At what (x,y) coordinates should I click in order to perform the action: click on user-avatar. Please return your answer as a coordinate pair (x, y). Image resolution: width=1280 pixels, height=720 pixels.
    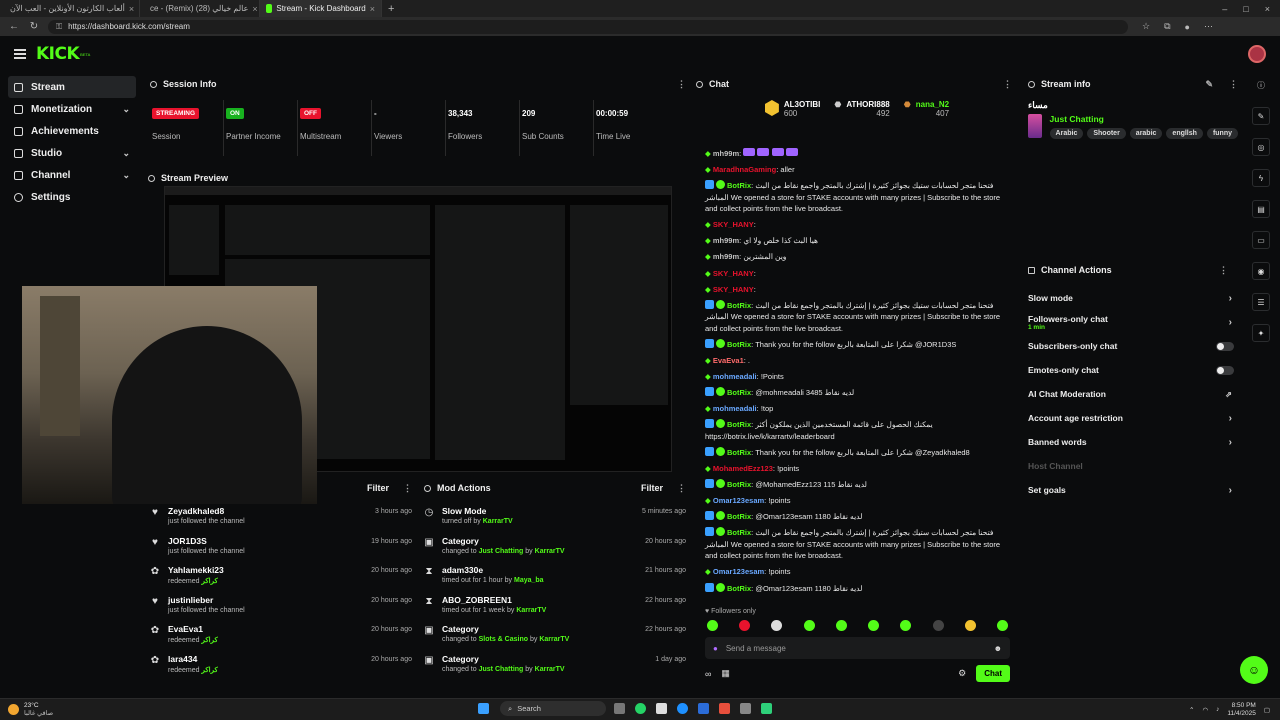
    Looking at the image, I should click on (1257, 54).